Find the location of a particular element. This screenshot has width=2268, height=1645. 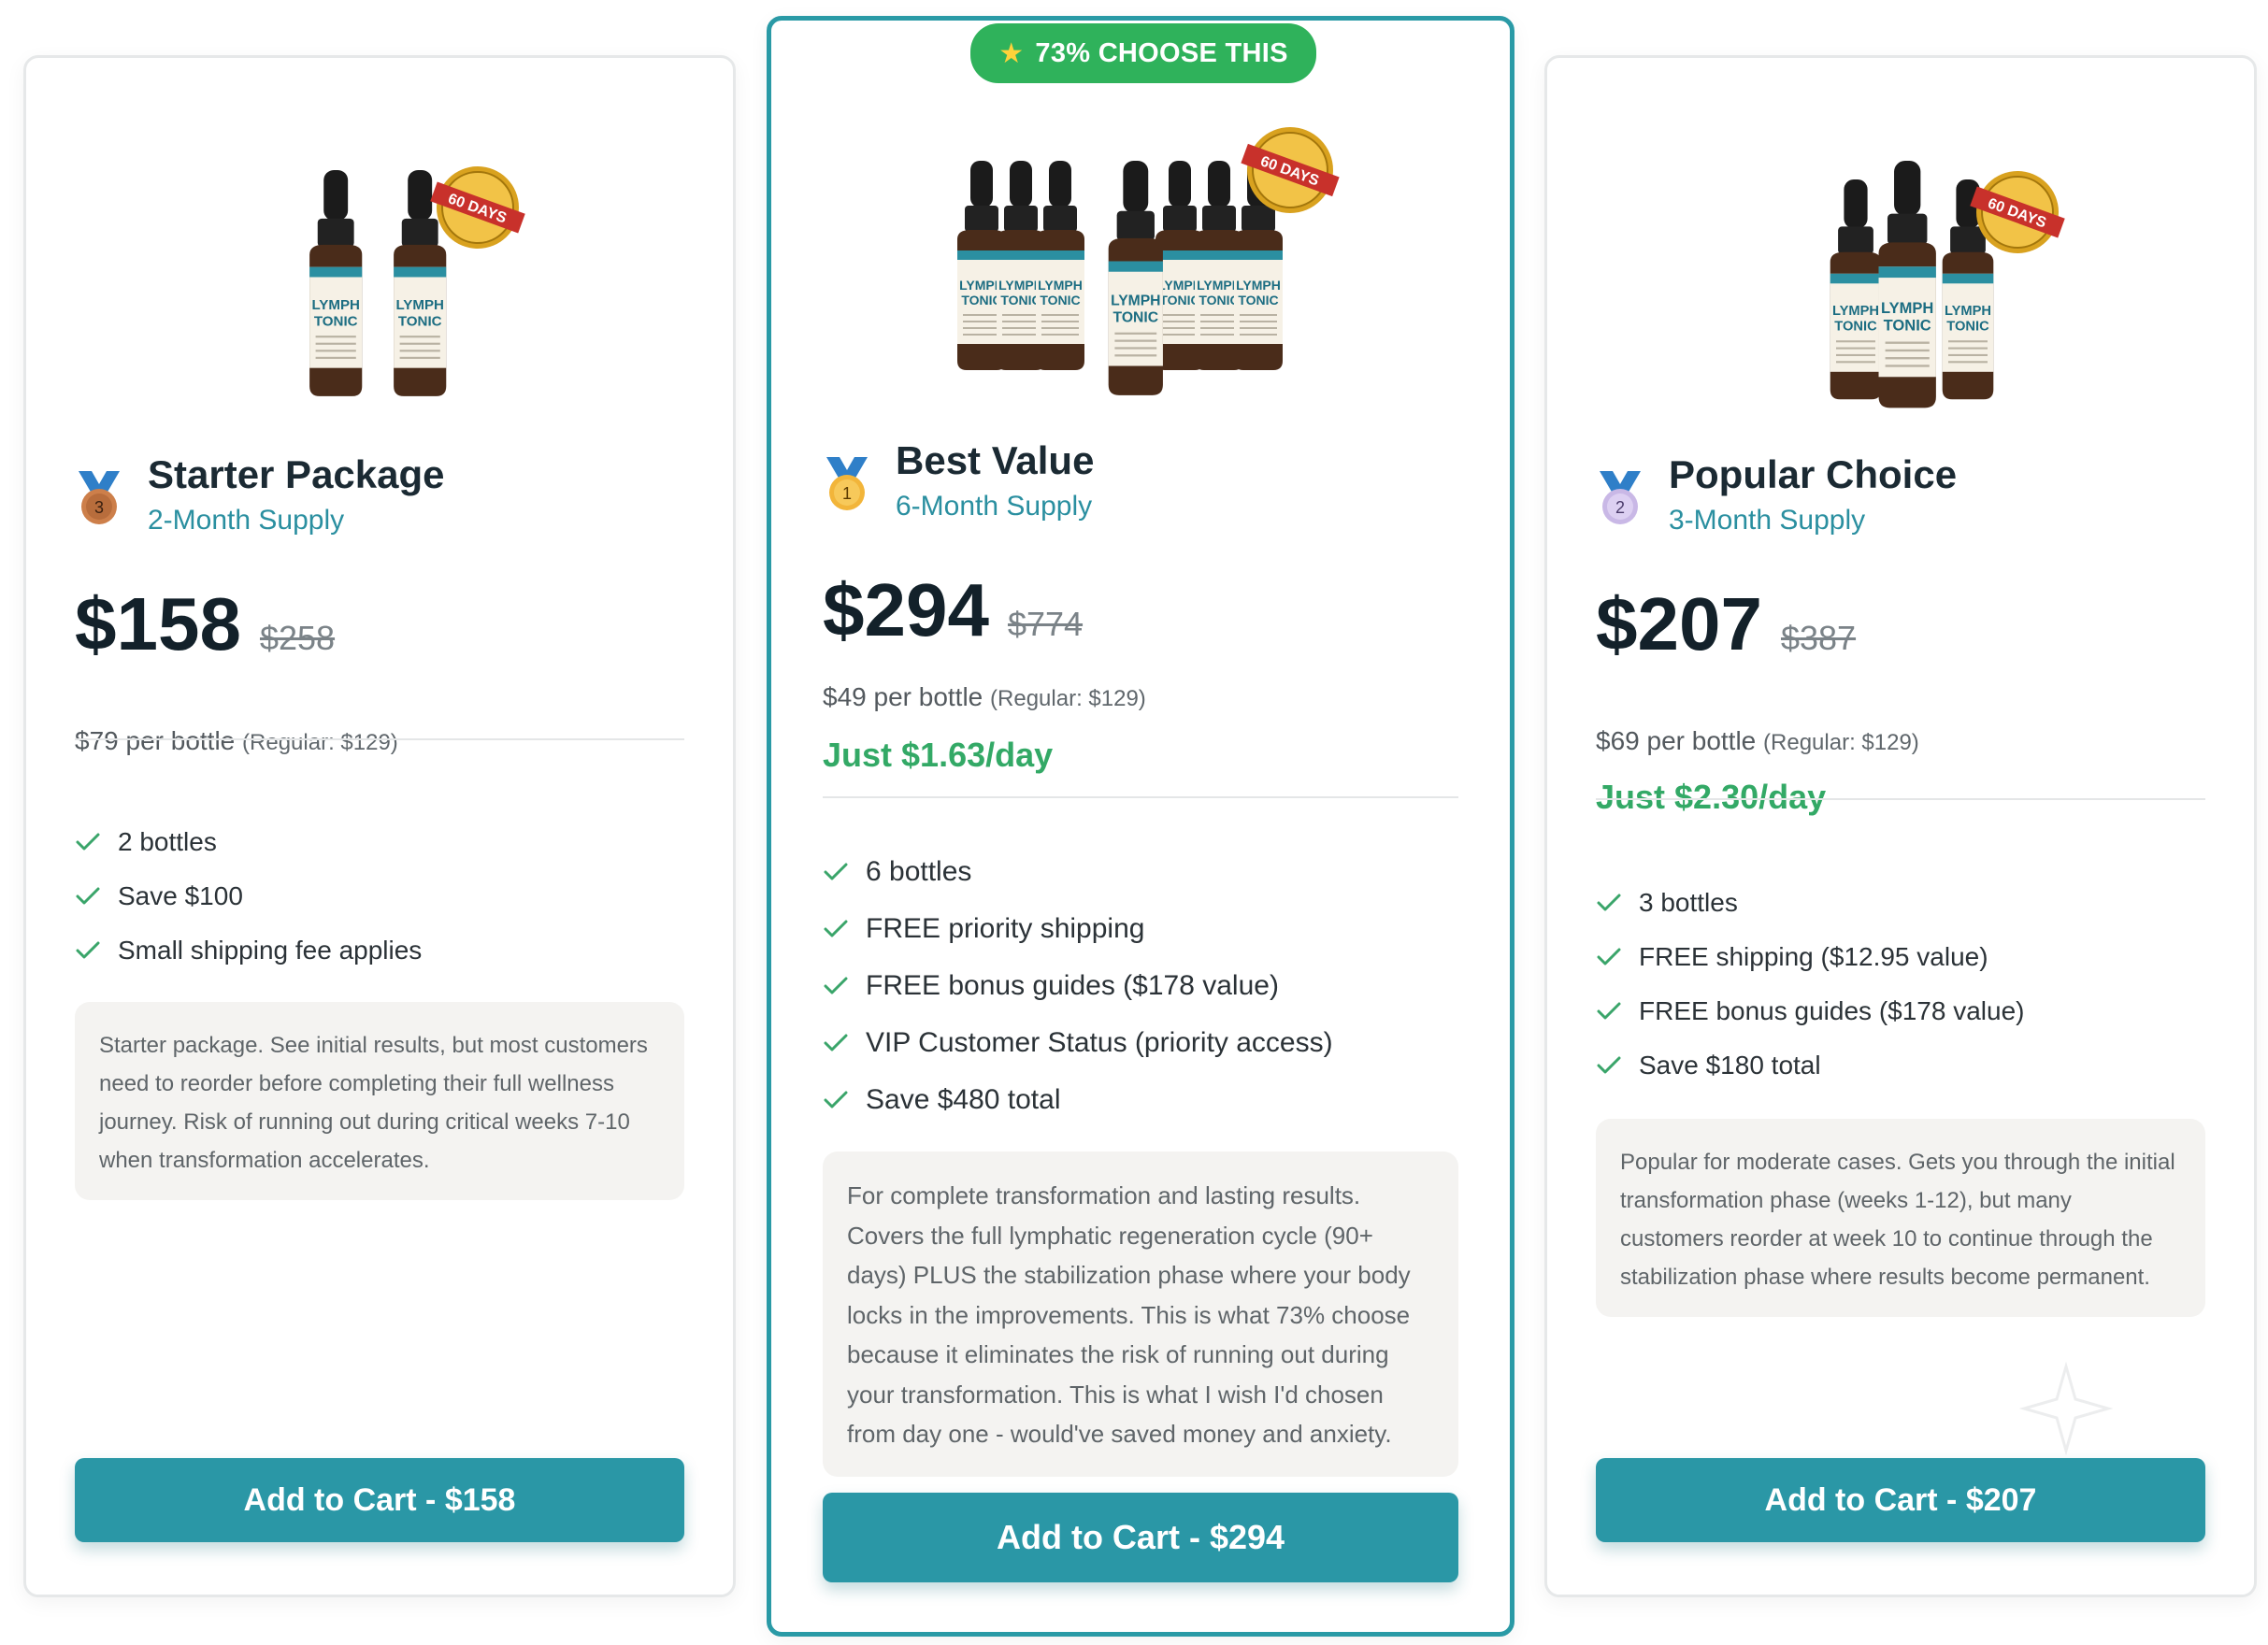

tier-subtitle: 3-Month Supply is located at coordinates (1767, 520).